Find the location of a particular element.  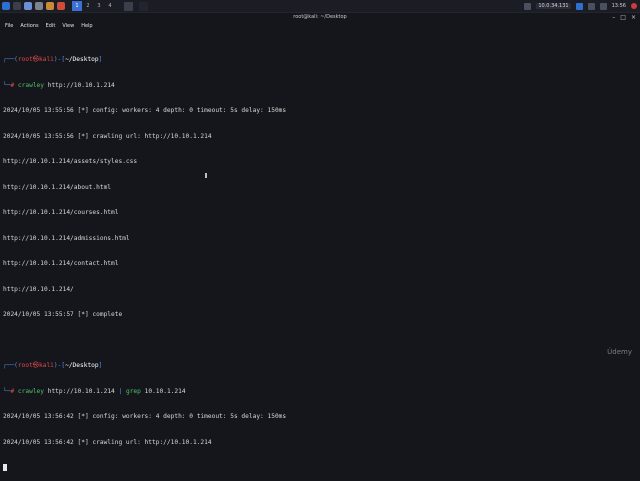

workspace-2: 2 is located at coordinates (88, 6).